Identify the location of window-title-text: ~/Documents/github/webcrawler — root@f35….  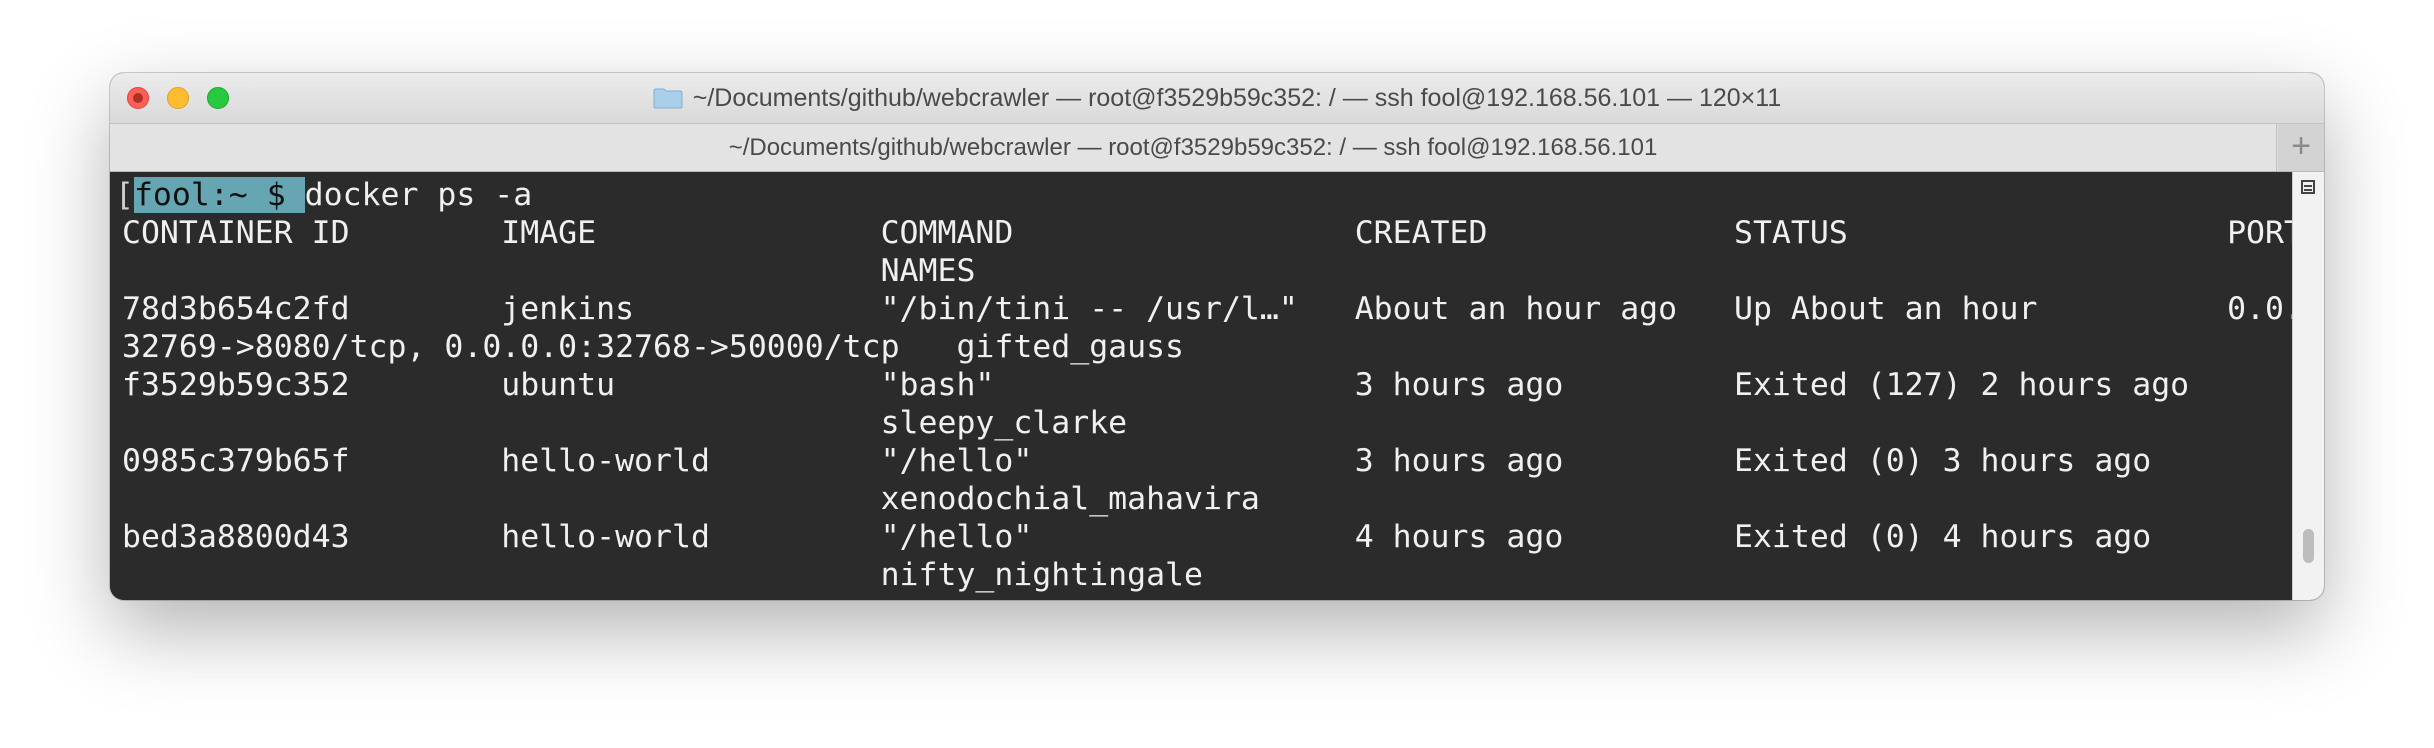
(1237, 98).